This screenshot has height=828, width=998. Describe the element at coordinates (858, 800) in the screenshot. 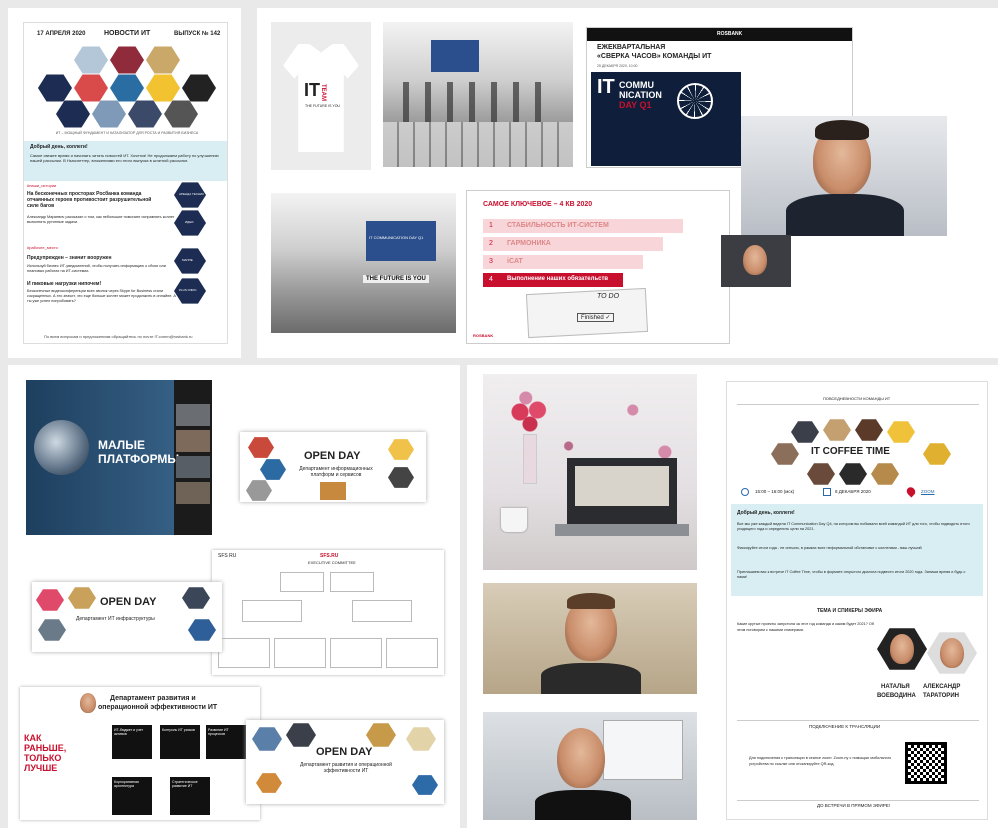

I see `bottom-rule` at that location.